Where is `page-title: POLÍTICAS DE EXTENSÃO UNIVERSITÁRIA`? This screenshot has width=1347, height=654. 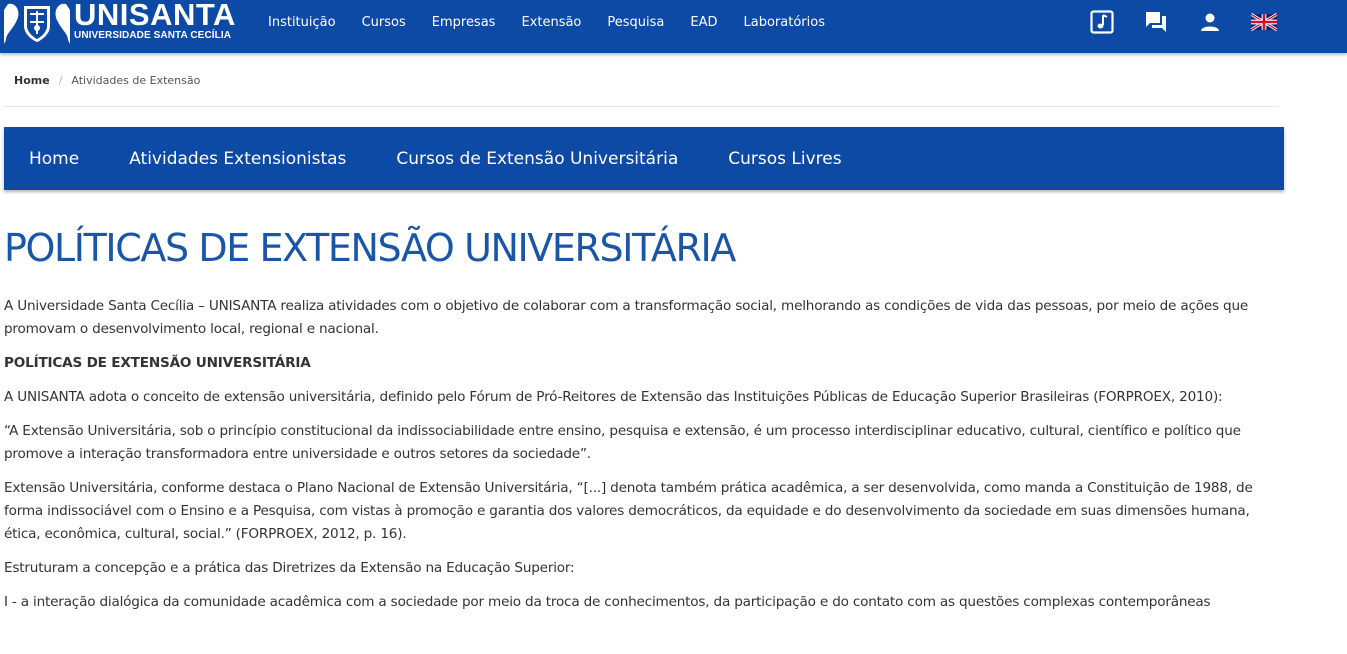
page-title: POLÍTICAS DE EXTENSÃO UNIVERSITÁRIA is located at coordinates (370, 248).